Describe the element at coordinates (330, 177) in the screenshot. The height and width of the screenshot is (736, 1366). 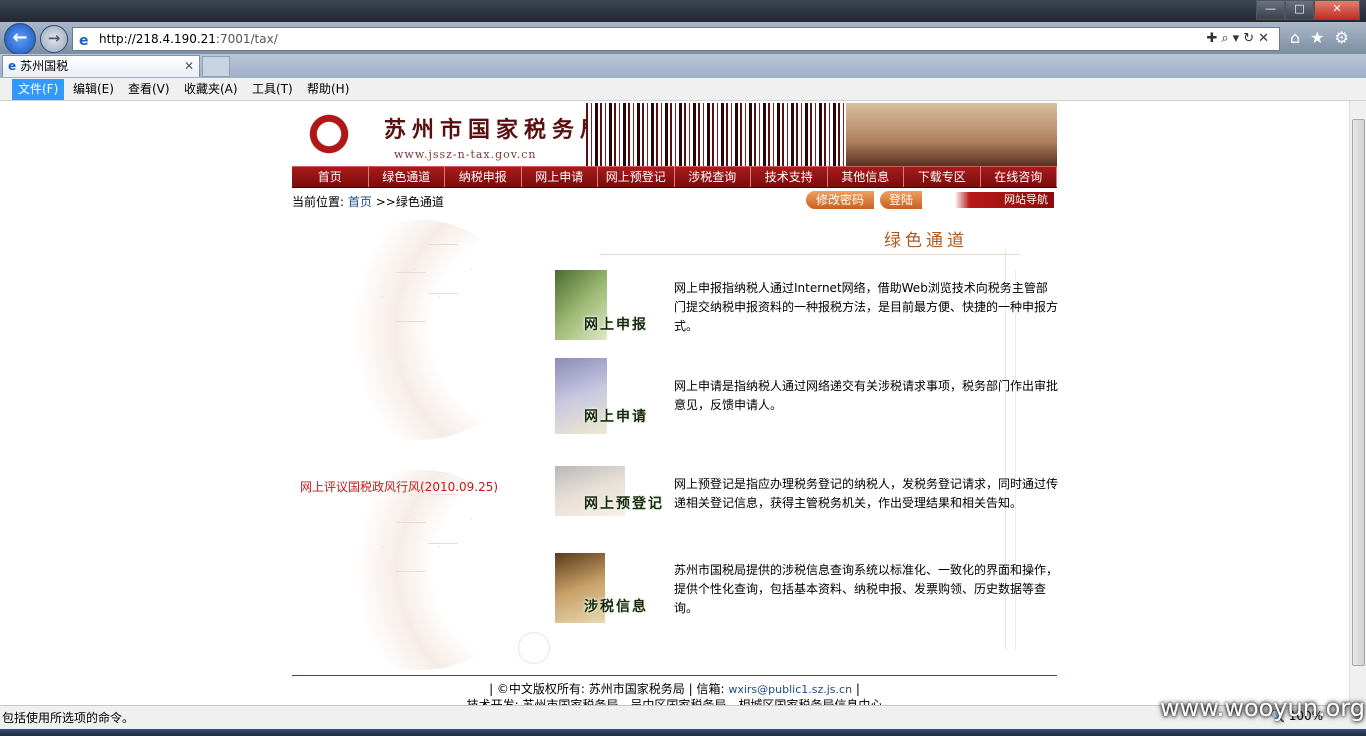
I see `nav-home: 首页` at that location.